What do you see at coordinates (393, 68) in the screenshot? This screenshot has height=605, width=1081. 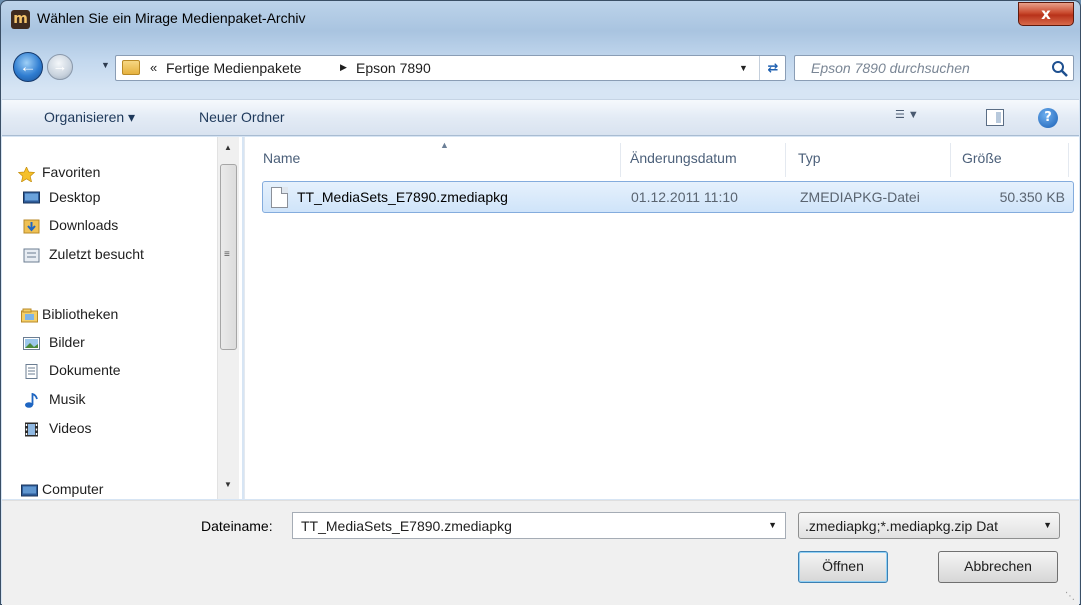 I see `breadcrumb-item: Epson 7890` at bounding box center [393, 68].